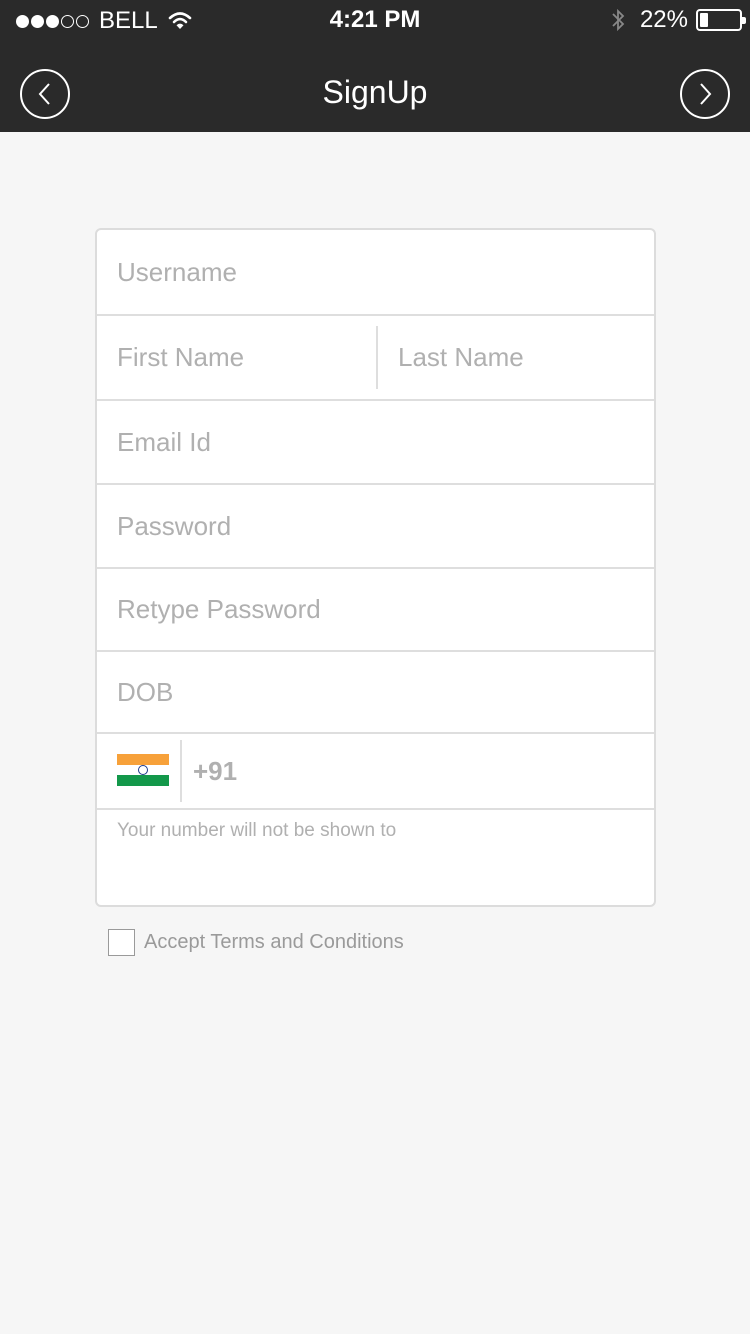 The width and height of the screenshot is (750, 1334). I want to click on username-row, so click(375, 273).